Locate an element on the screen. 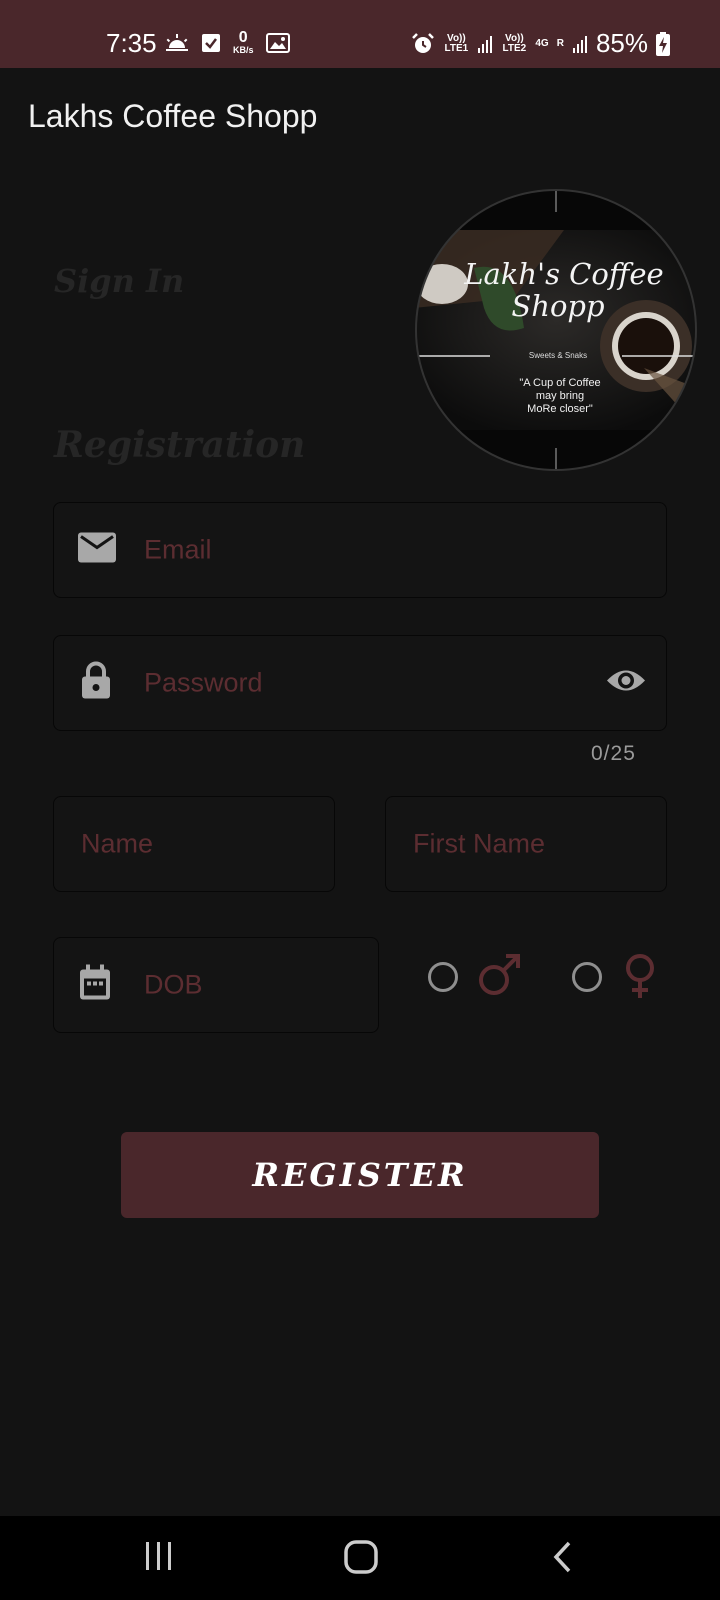 The image size is (720, 1600). logo-subtitle: Sweets & Snaks is located at coordinates (558, 355).